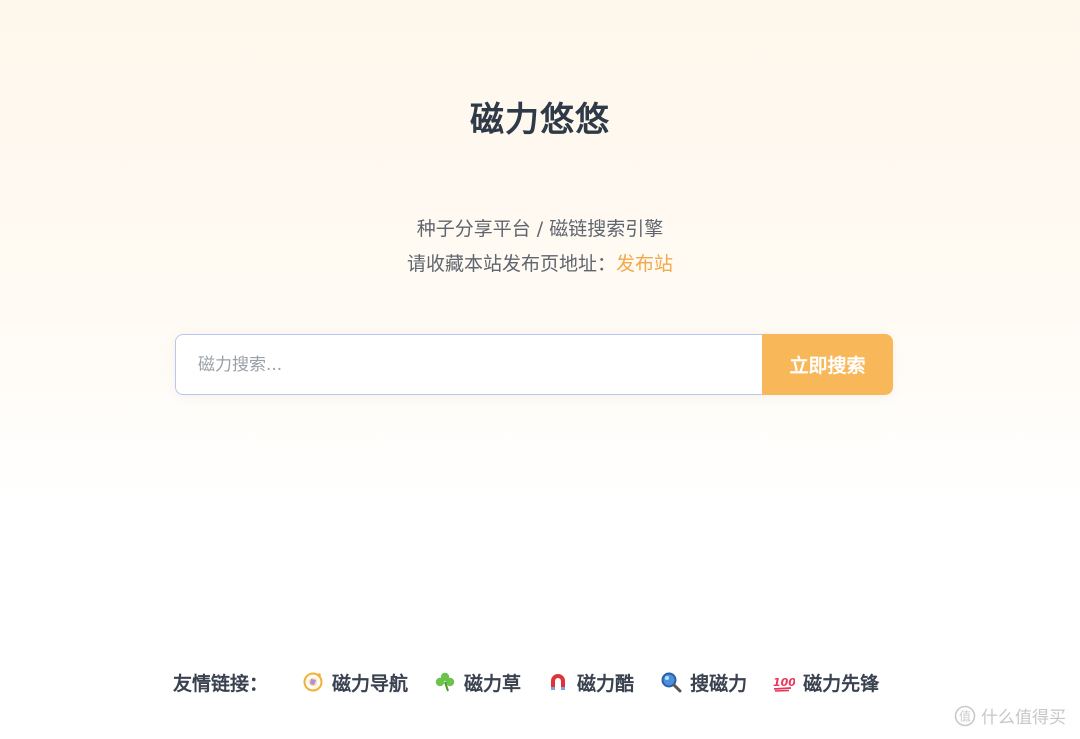 The image size is (1080, 739). Describe the element at coordinates (370, 683) in the screenshot. I see `friend-link-label: 磁力导航` at that location.